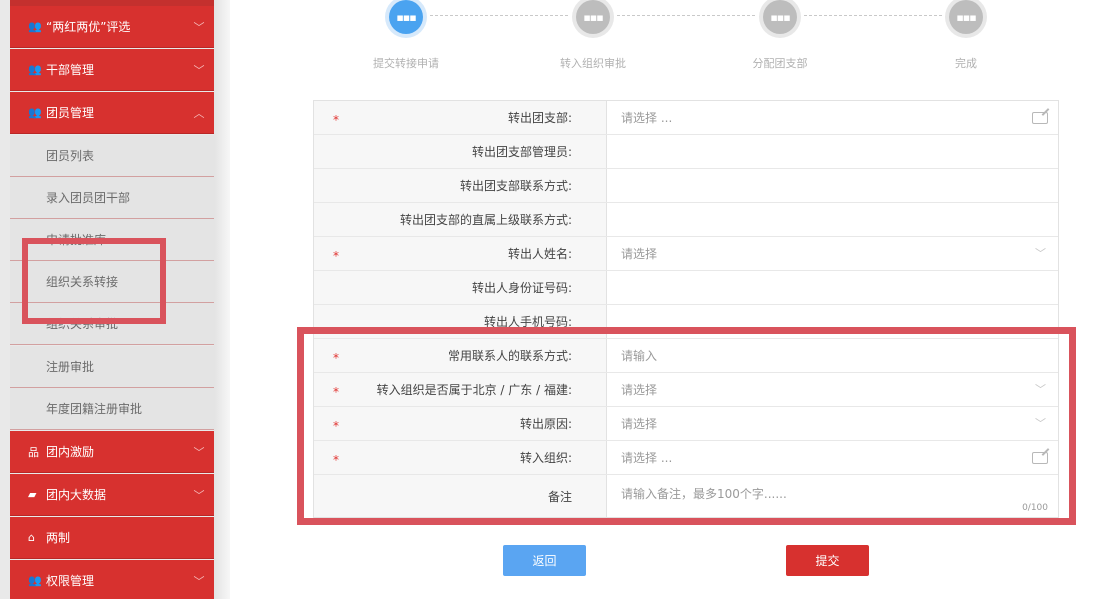 The image size is (1094, 599). I want to click on form-row-out-branch-contact: 转出团支部联系方式:, so click(686, 186).